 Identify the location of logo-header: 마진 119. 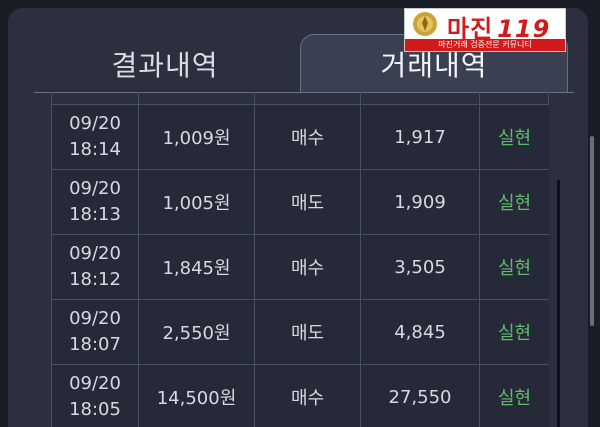
(485, 26).